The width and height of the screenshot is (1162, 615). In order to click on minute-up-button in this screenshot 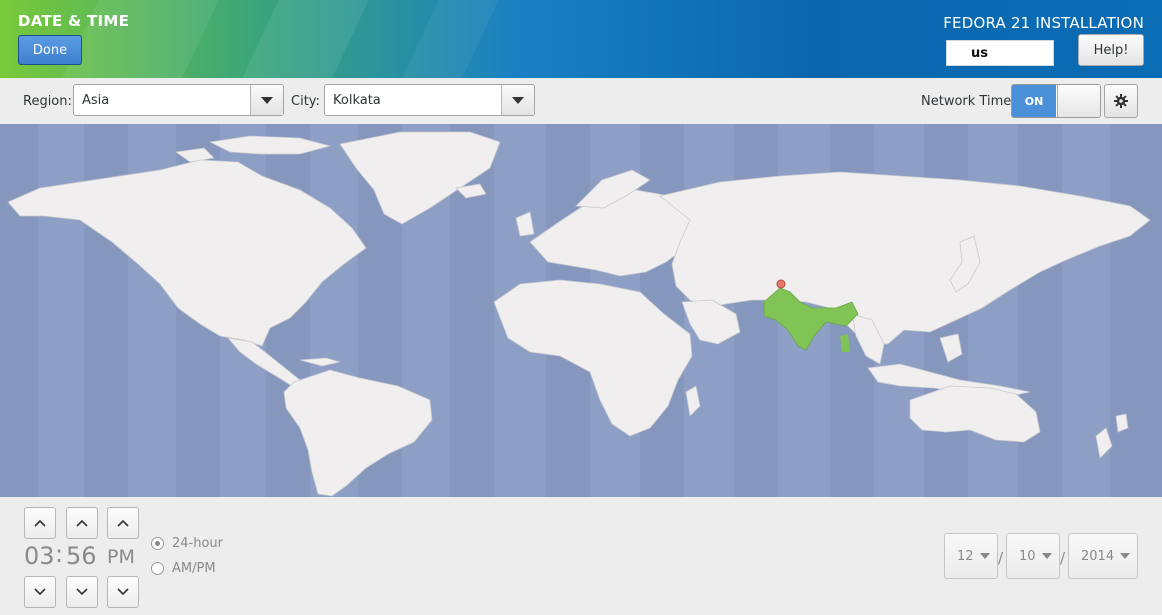, I will do `click(82, 523)`.